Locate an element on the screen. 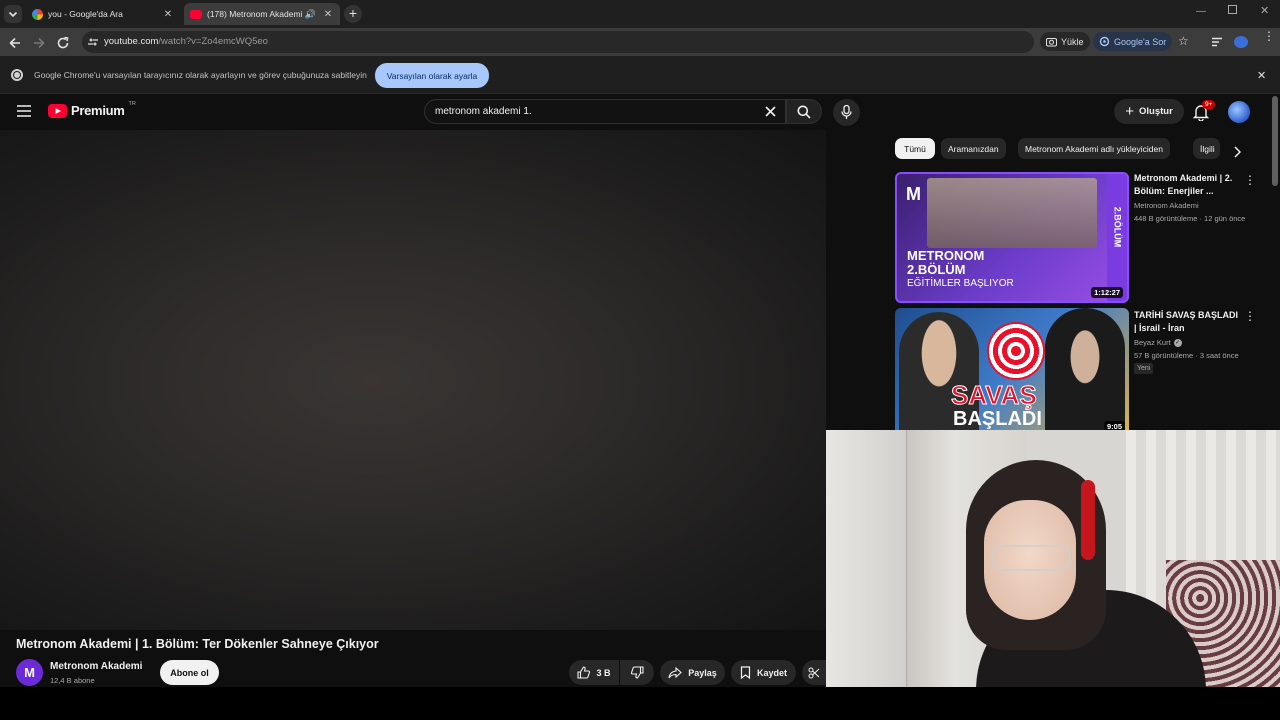 This screenshot has width=1280, height=720. upload-label: Yükle is located at coordinates (1072, 41).